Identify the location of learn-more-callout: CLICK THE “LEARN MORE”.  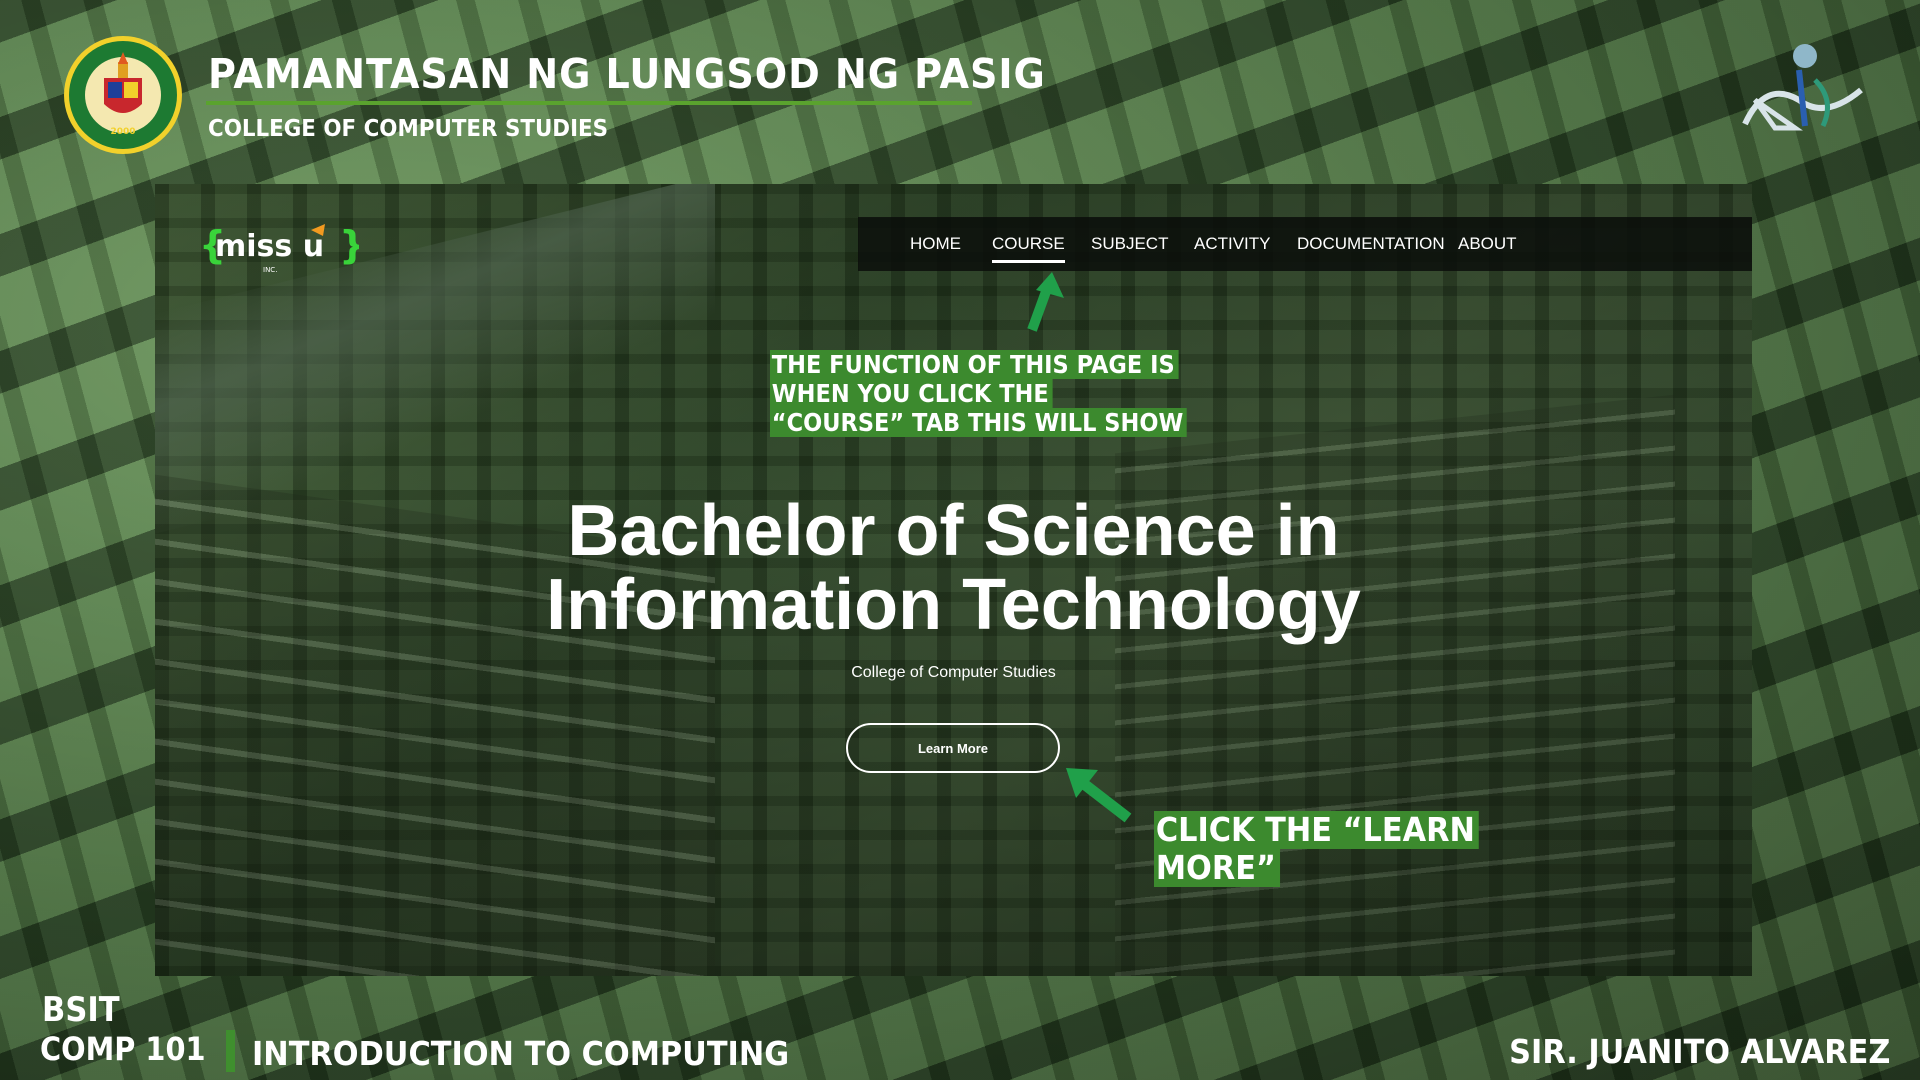
(1316, 849).